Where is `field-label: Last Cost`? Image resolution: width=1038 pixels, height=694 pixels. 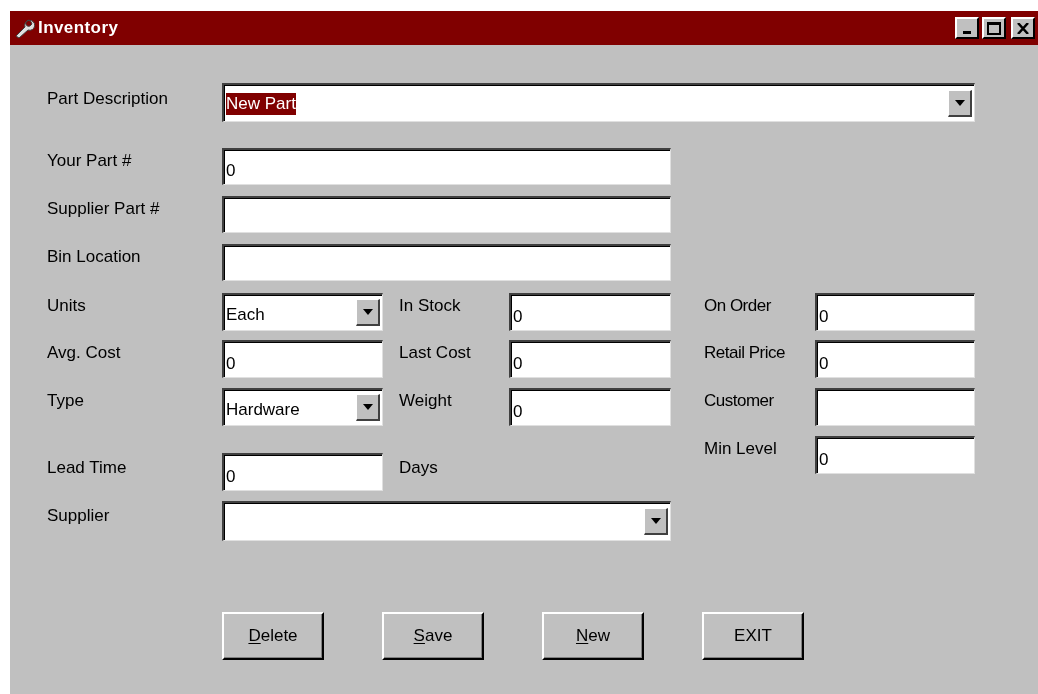 field-label: Last Cost is located at coordinates (435, 353).